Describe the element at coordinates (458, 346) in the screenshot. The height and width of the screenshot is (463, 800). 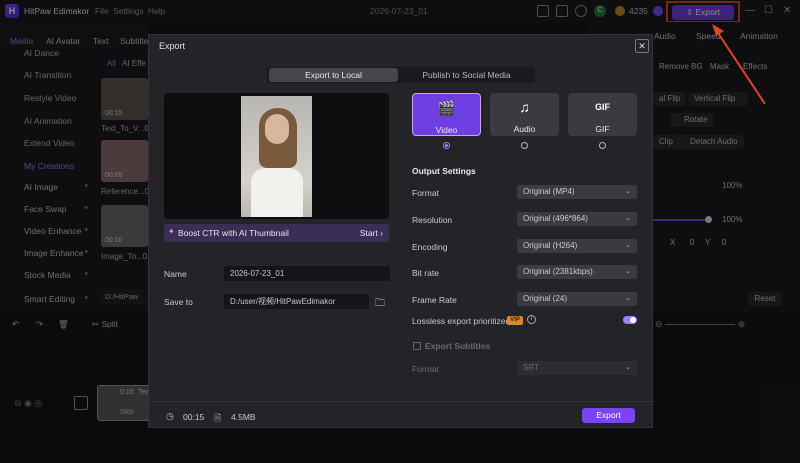
I see `export-subtitles-label: Export Subtitles` at that location.